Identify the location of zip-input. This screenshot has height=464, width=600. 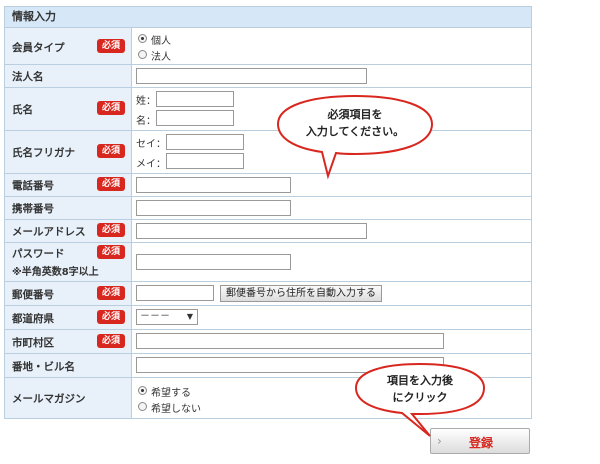
(175, 293).